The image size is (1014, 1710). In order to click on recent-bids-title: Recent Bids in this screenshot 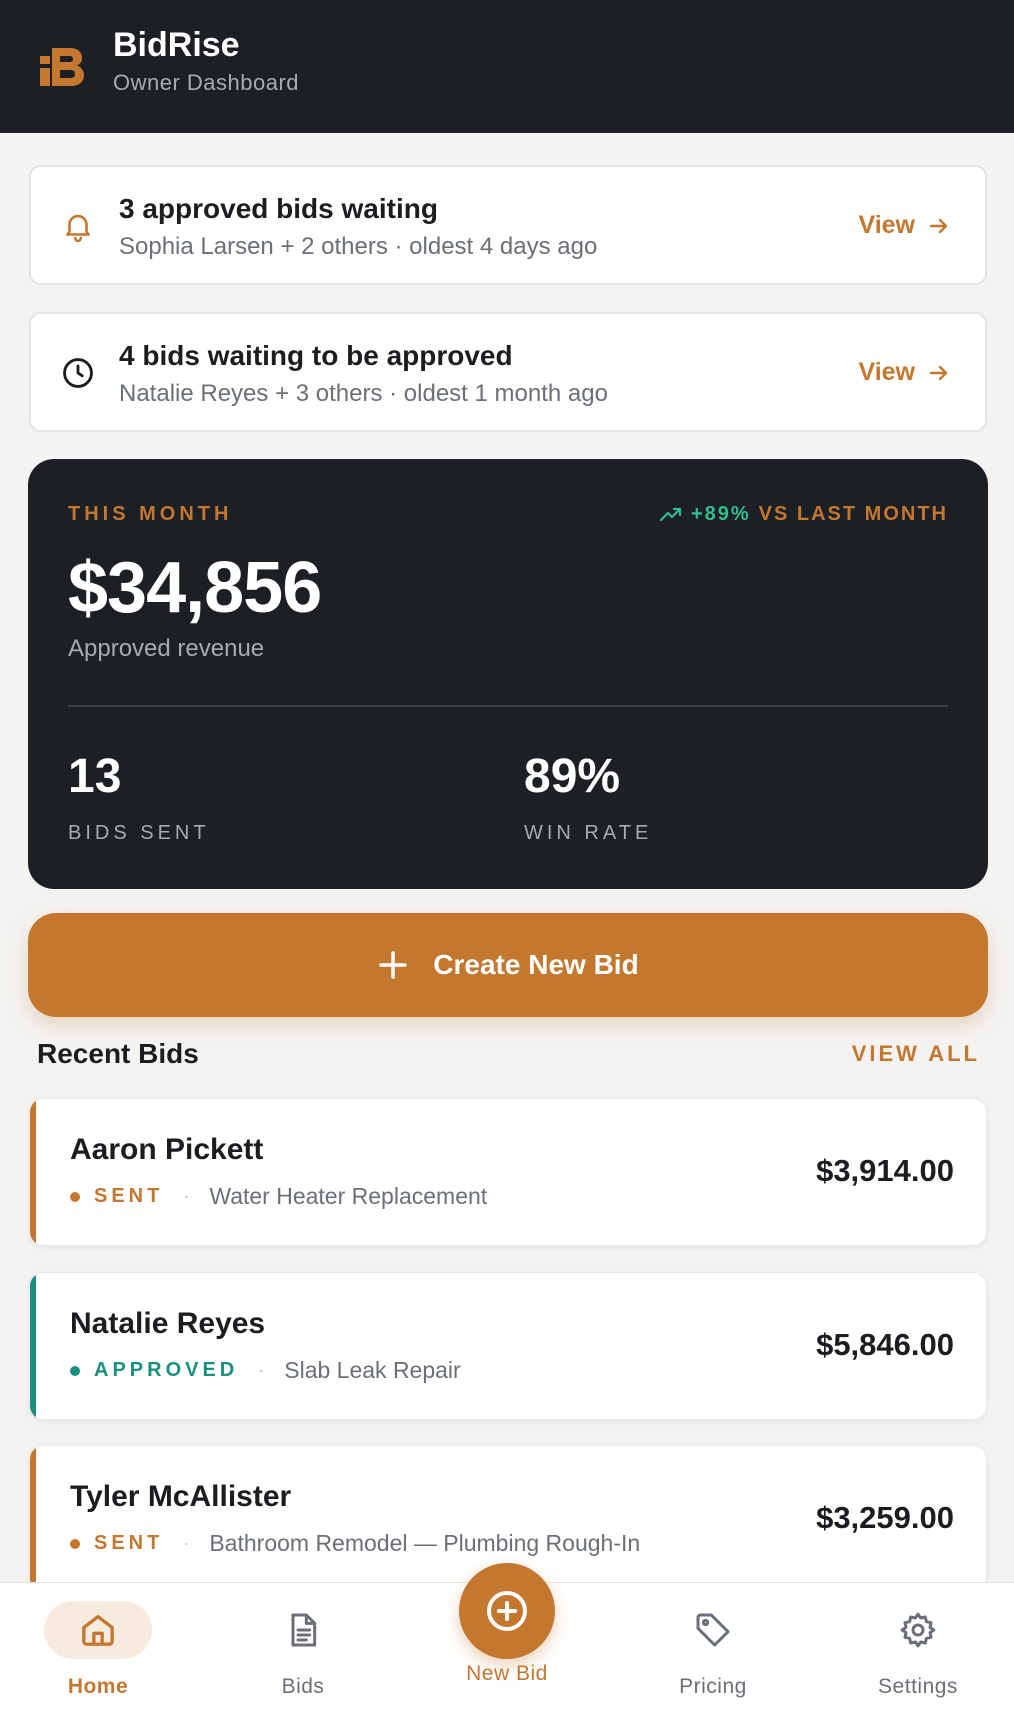, I will do `click(118, 1053)`.